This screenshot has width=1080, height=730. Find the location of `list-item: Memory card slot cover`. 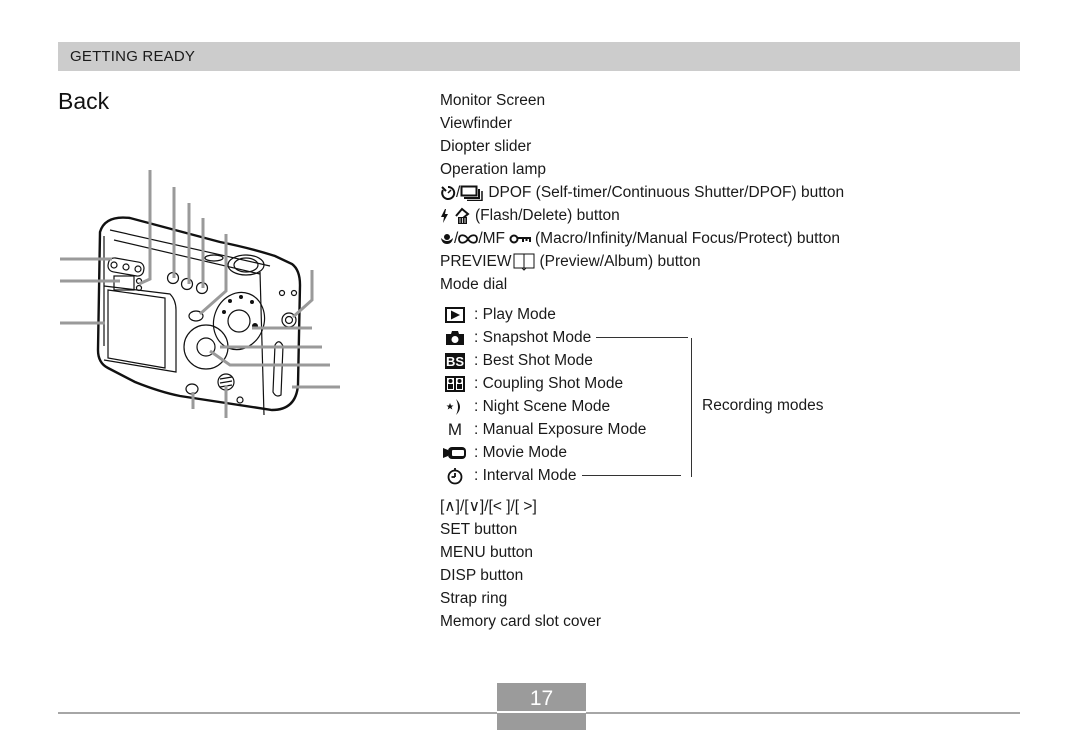

list-item: Memory card slot cover is located at coordinates (521, 621).